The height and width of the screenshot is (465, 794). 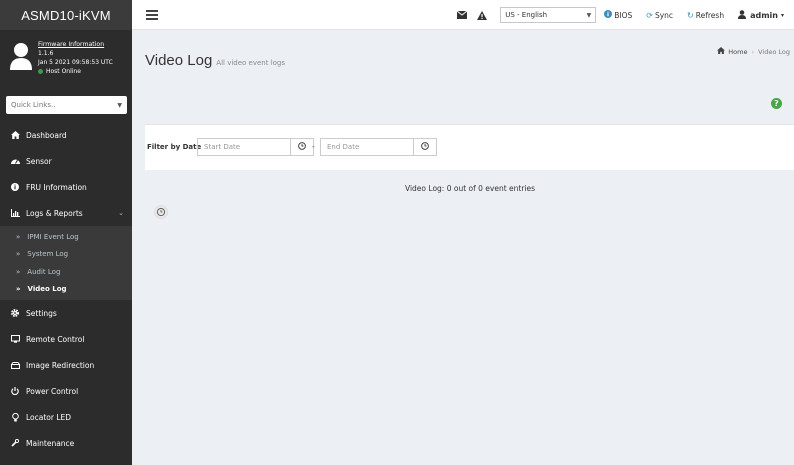 What do you see at coordinates (470, 188) in the screenshot?
I see `entries-count: Video Log: 0 out of 0 event entries` at bounding box center [470, 188].